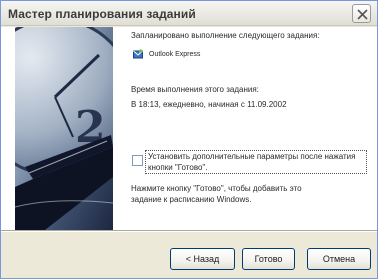 This screenshot has height=279, width=378. Describe the element at coordinates (138, 54) in the screenshot. I see `outlook-express-icon` at that location.